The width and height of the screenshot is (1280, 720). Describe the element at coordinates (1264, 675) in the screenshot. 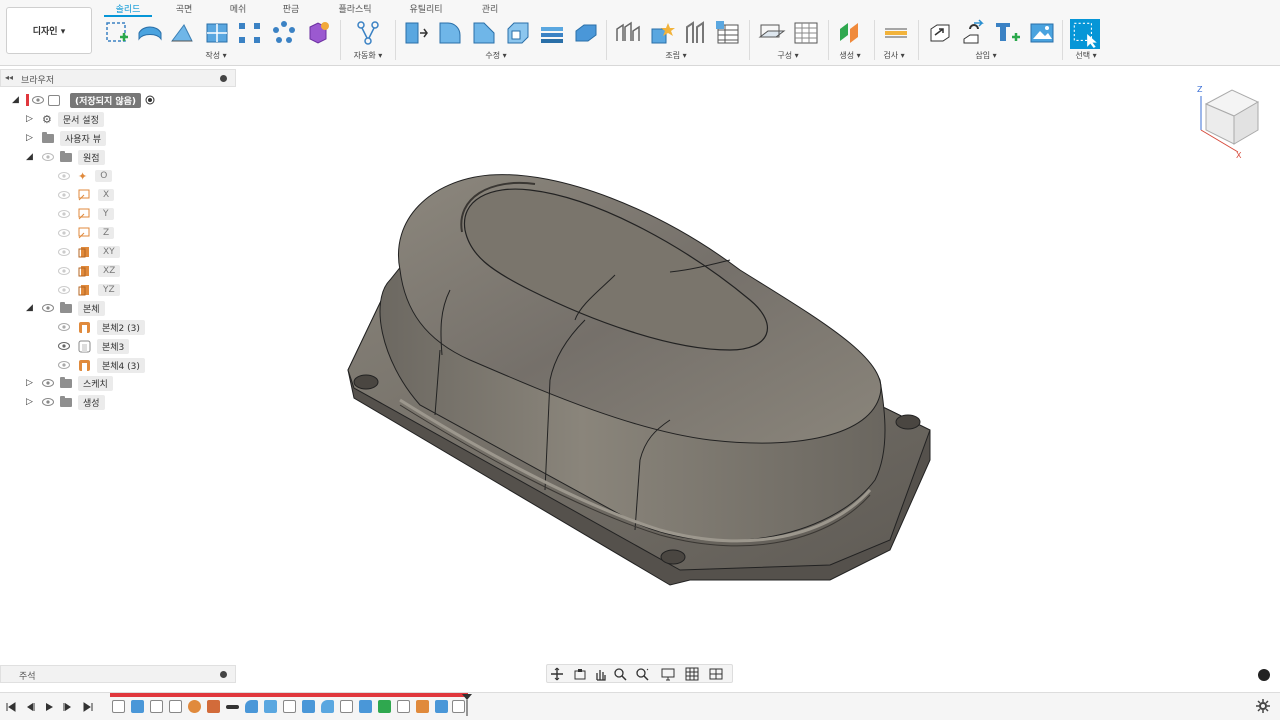

I see `comments-icon` at that location.